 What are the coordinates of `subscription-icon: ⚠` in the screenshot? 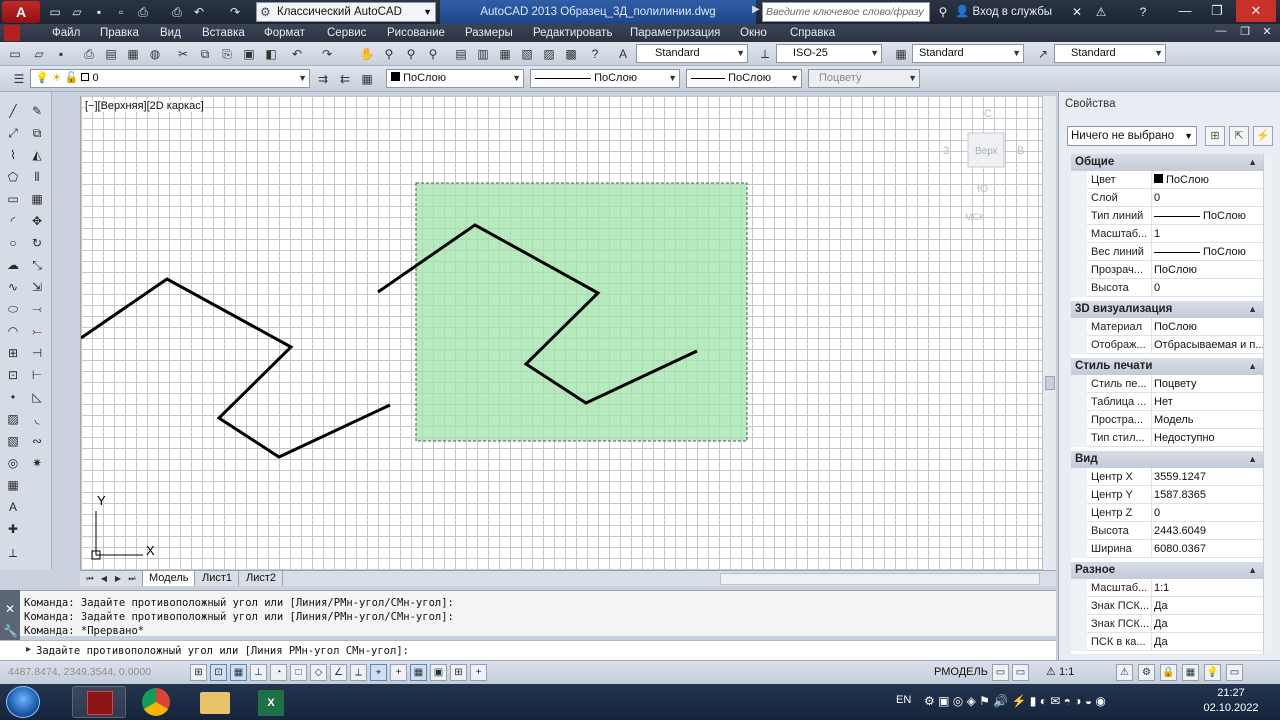 It's located at (1101, 12).